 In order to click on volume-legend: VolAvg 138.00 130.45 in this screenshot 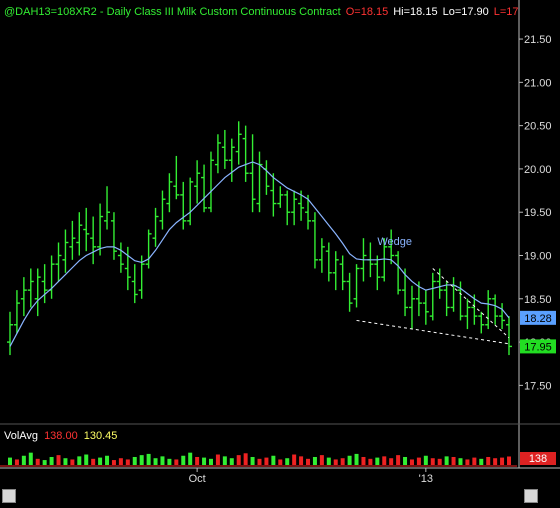, I will do `click(63, 436)`.